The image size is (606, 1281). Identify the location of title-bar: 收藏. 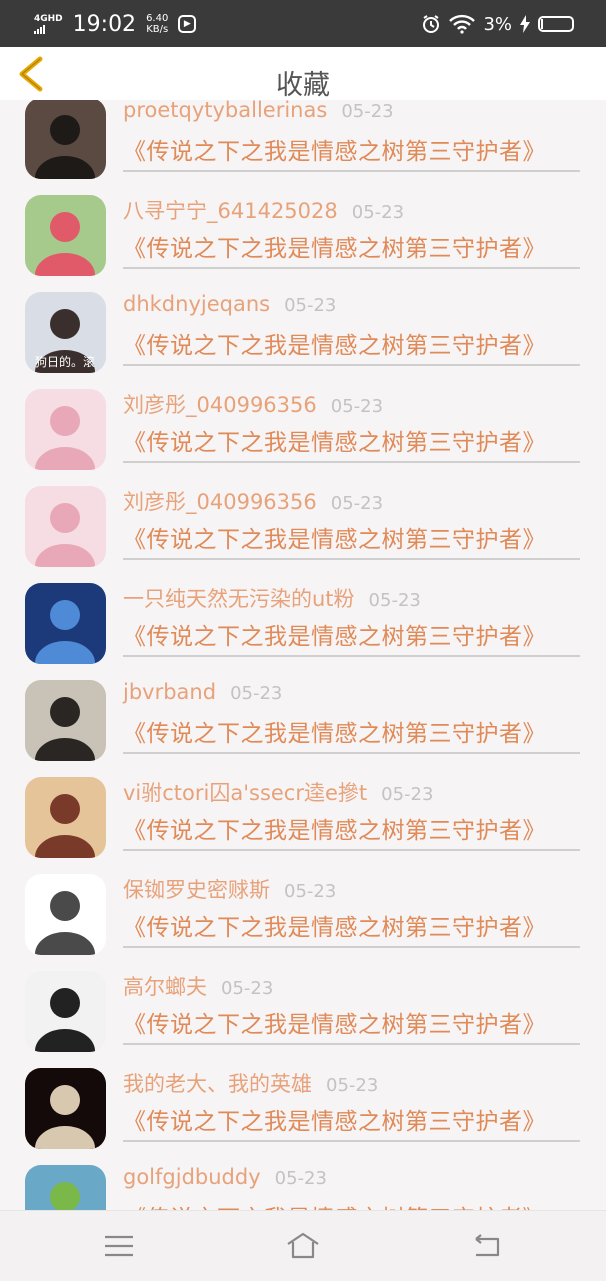
(303, 74).